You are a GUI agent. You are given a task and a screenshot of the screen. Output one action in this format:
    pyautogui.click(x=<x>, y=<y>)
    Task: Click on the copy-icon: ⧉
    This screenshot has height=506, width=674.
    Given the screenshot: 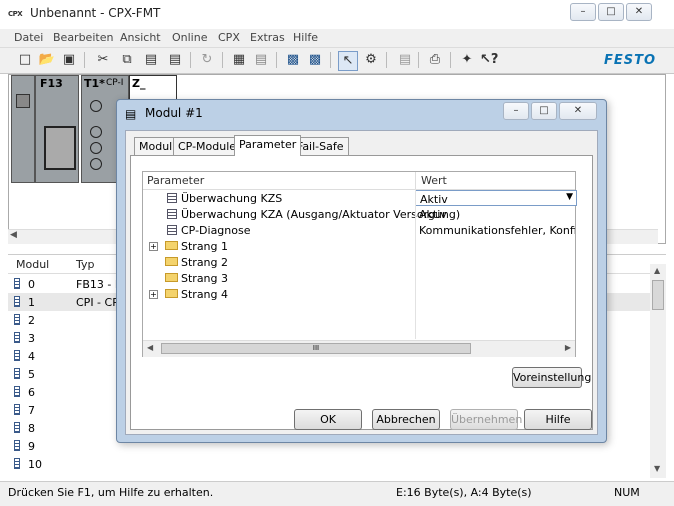 What is the action you would take?
    pyautogui.click(x=127, y=60)
    